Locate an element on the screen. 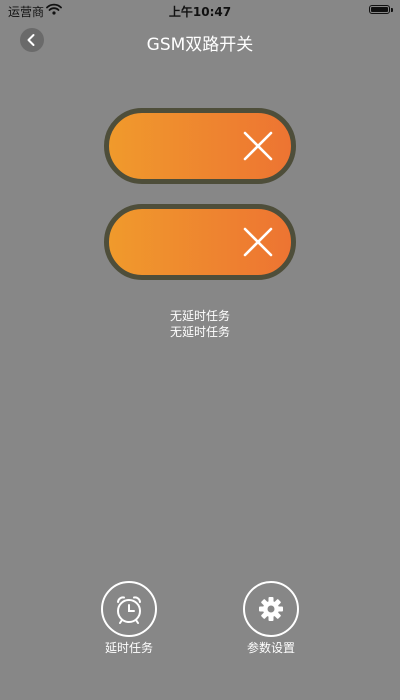 Image resolution: width=400 pixels, height=700 pixels. nav-bar: GSM双路开关 is located at coordinates (200, 40).